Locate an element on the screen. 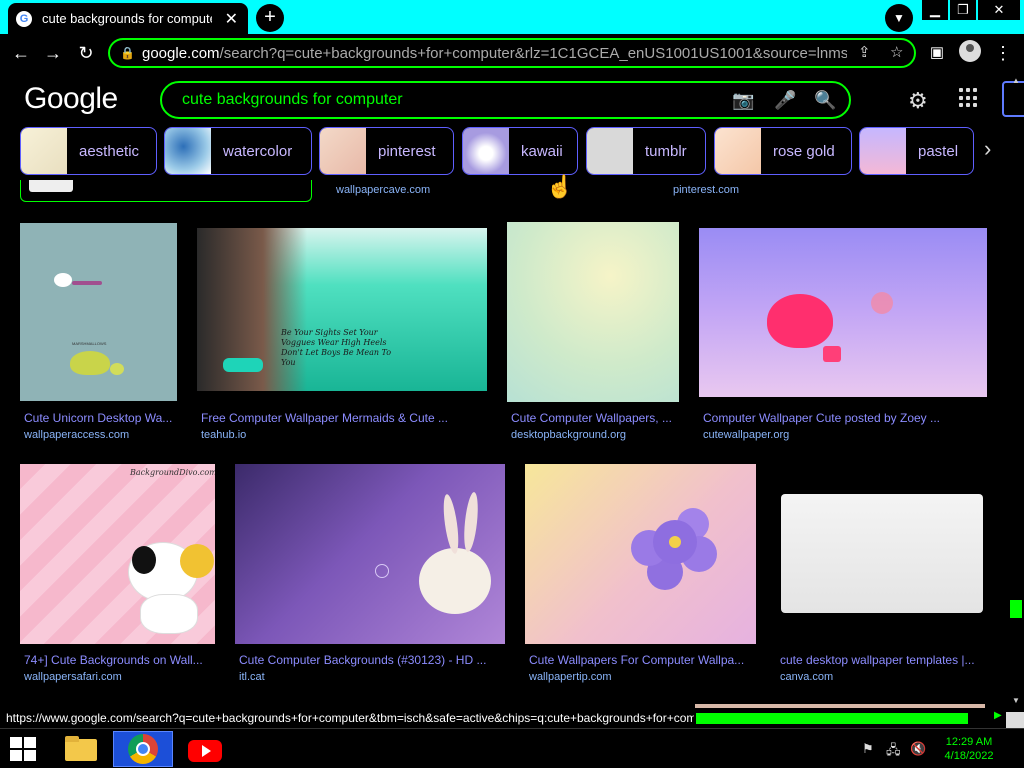  hand-cursor-icon: ☝ is located at coordinates (560, 186).